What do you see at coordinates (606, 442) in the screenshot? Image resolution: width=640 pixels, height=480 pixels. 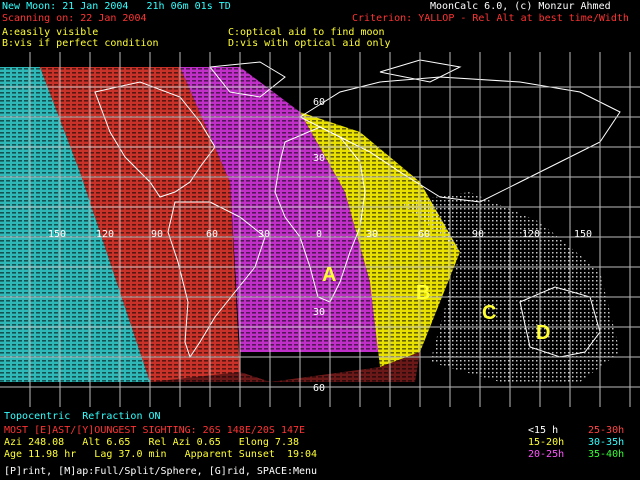 I see `lag-legend-item: 30-35h` at bounding box center [606, 442].